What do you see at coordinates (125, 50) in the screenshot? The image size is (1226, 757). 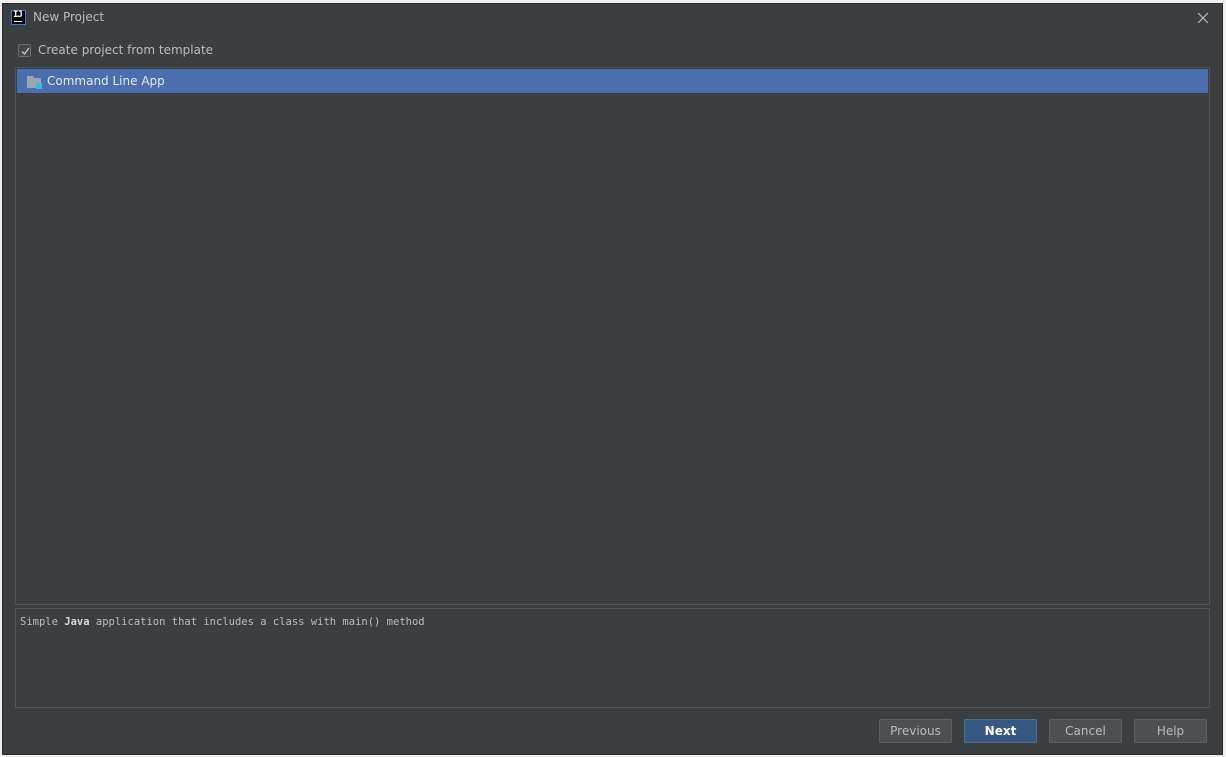 I see `create-from-template-label: Create project from template` at bounding box center [125, 50].